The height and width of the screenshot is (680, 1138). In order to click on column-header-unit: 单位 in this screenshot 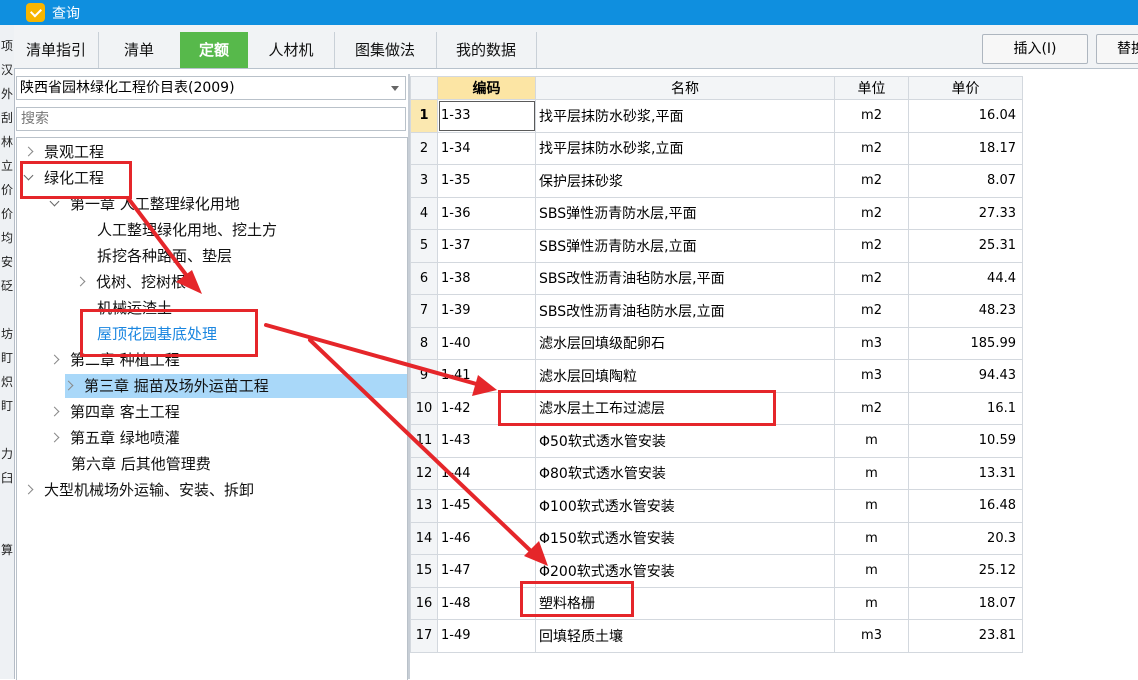, I will do `click(871, 88)`.